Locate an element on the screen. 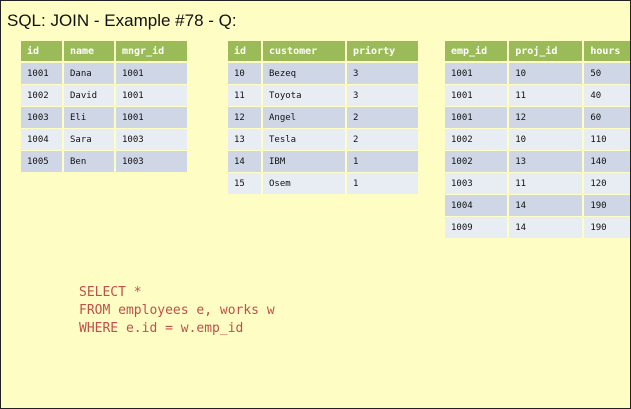 Image resolution: width=631 pixels, height=409 pixels. column-header: name is located at coordinates (89, 52).